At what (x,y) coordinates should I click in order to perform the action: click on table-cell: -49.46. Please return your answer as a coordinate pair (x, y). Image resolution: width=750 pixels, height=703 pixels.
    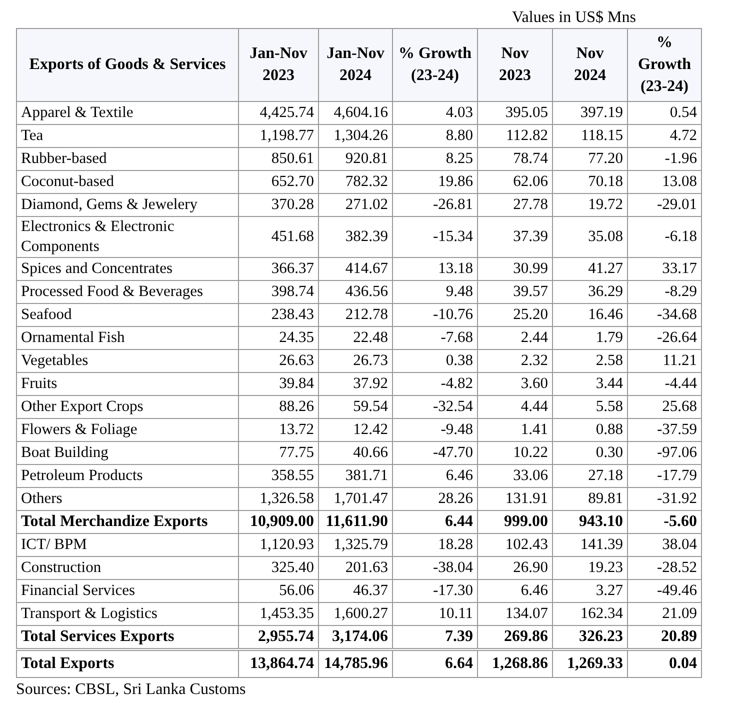
    Looking at the image, I should click on (665, 591).